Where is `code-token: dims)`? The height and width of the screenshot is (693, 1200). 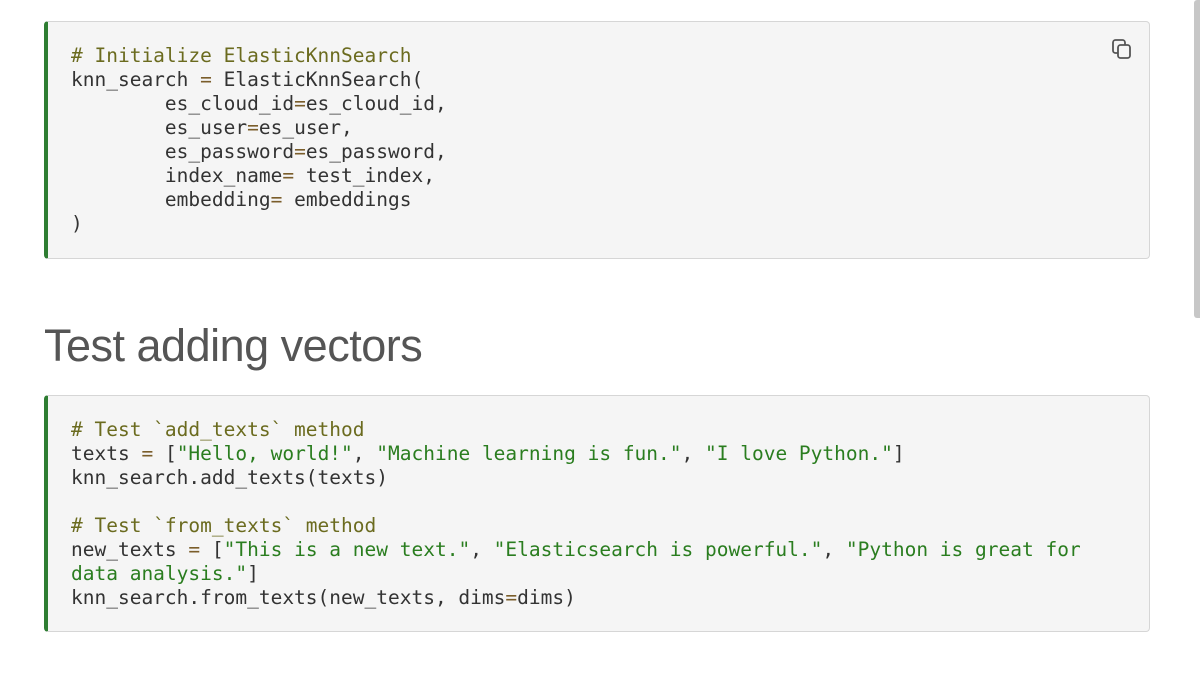
code-token: dims) is located at coordinates (546, 597).